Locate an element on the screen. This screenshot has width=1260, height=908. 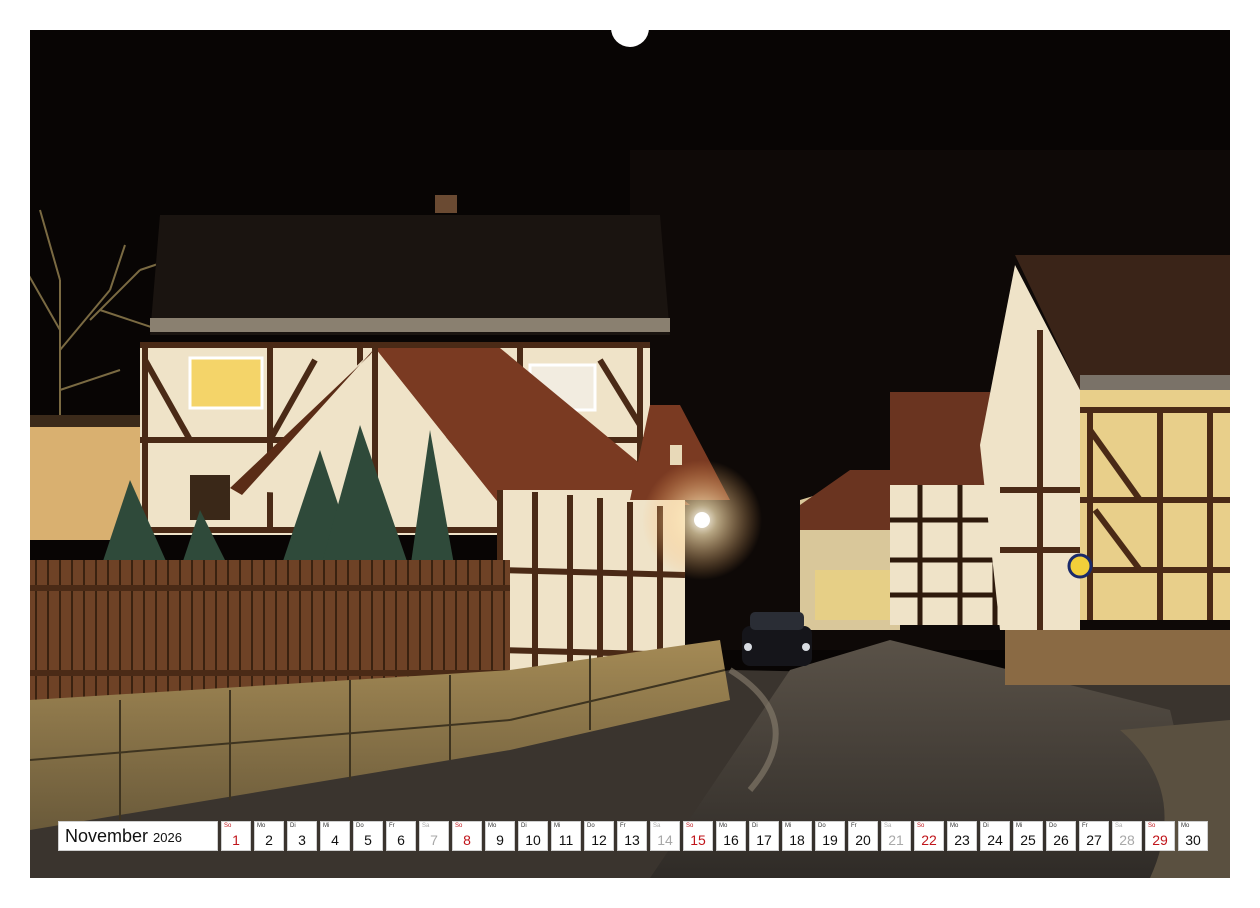
day-cell: Sa 28 is located at coordinates (1127, 836).